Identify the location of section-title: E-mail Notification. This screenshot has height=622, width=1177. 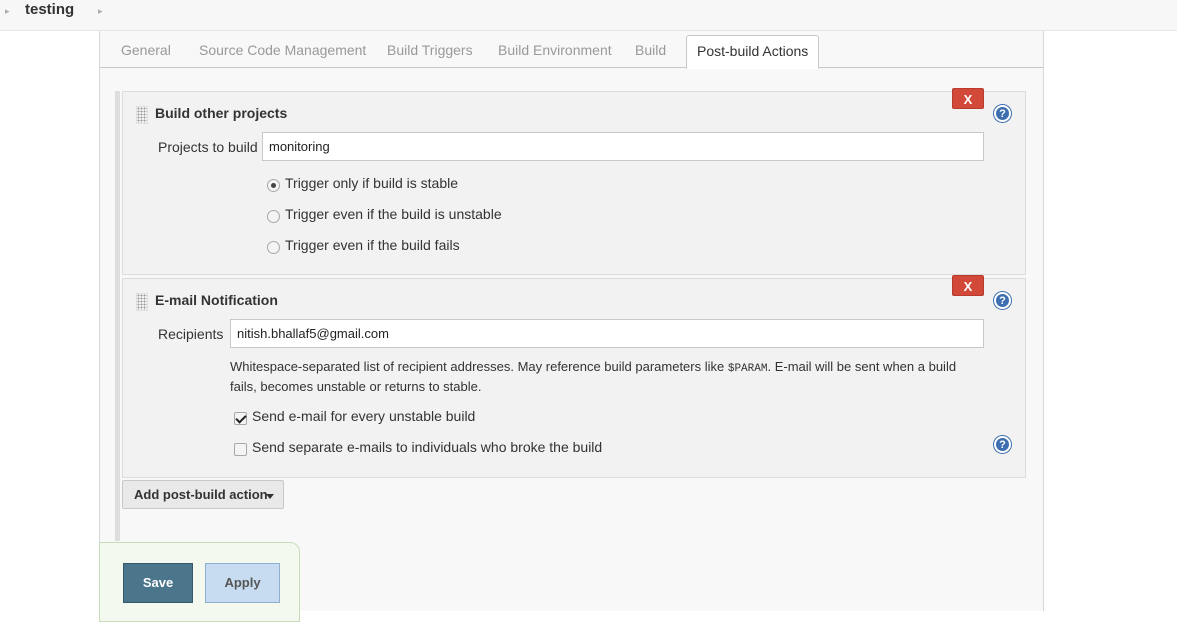
(216, 300).